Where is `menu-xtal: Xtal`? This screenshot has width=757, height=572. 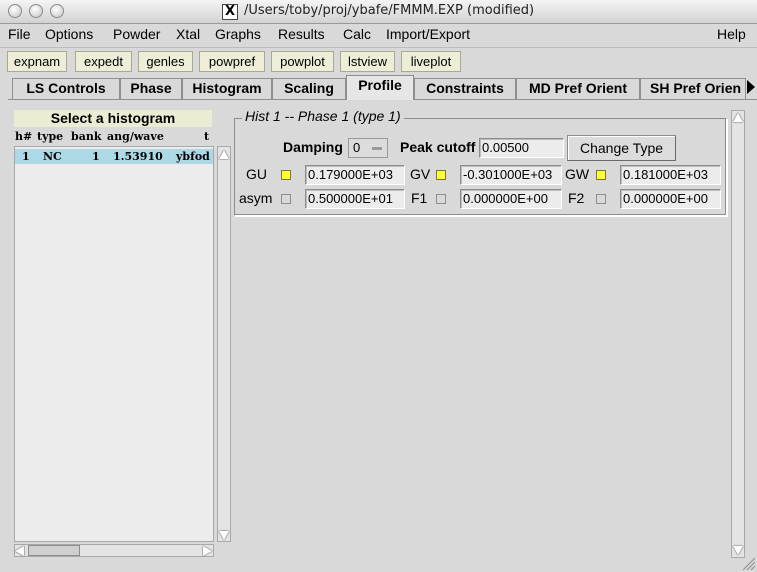
menu-xtal: Xtal is located at coordinates (188, 34).